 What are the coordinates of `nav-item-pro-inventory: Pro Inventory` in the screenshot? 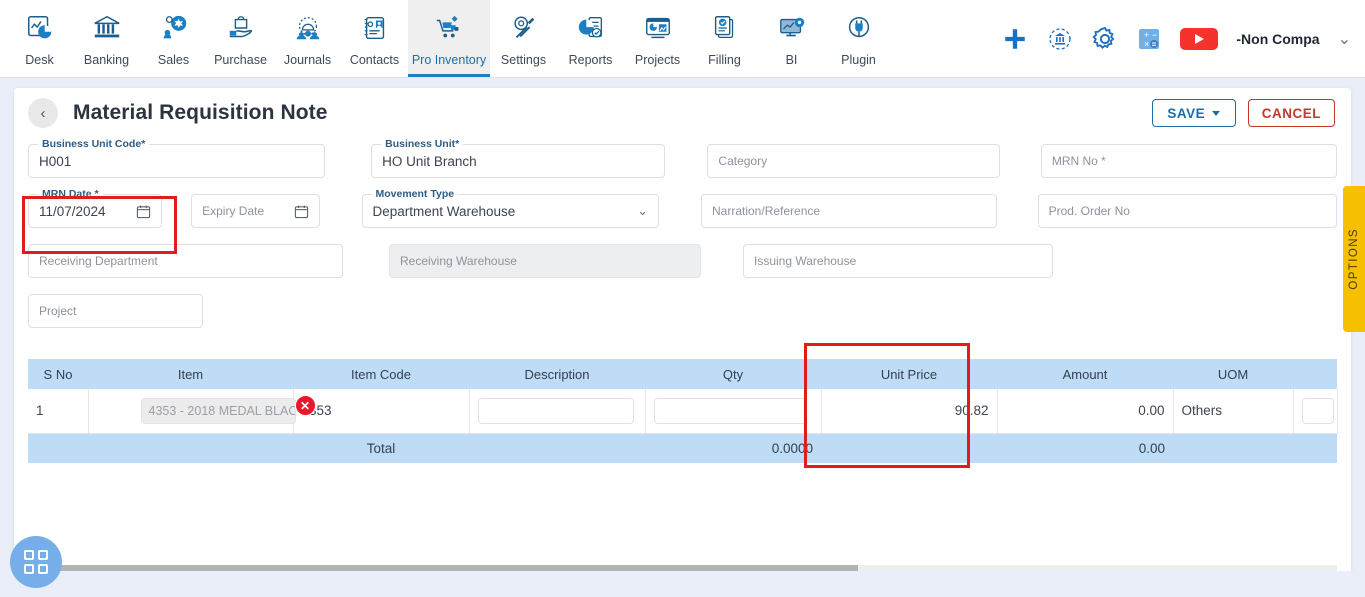 It's located at (449, 38).